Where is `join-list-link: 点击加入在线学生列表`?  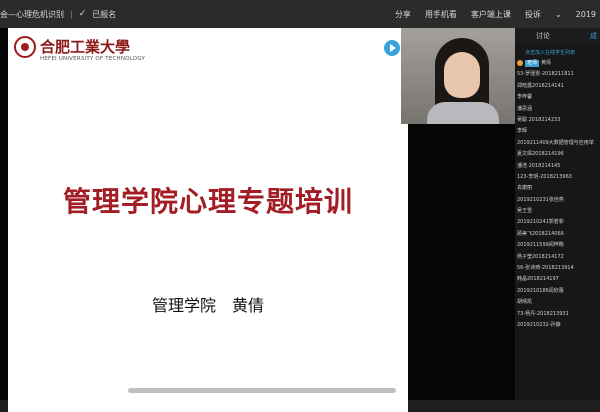 join-list-link: 点击加入在线学生列表 is located at coordinates (550, 52).